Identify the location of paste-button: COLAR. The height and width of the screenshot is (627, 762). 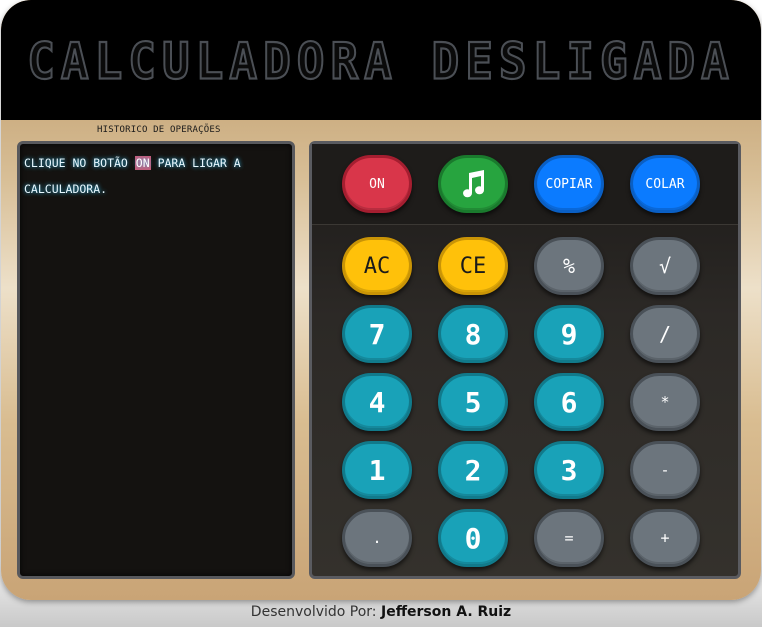
(665, 184).